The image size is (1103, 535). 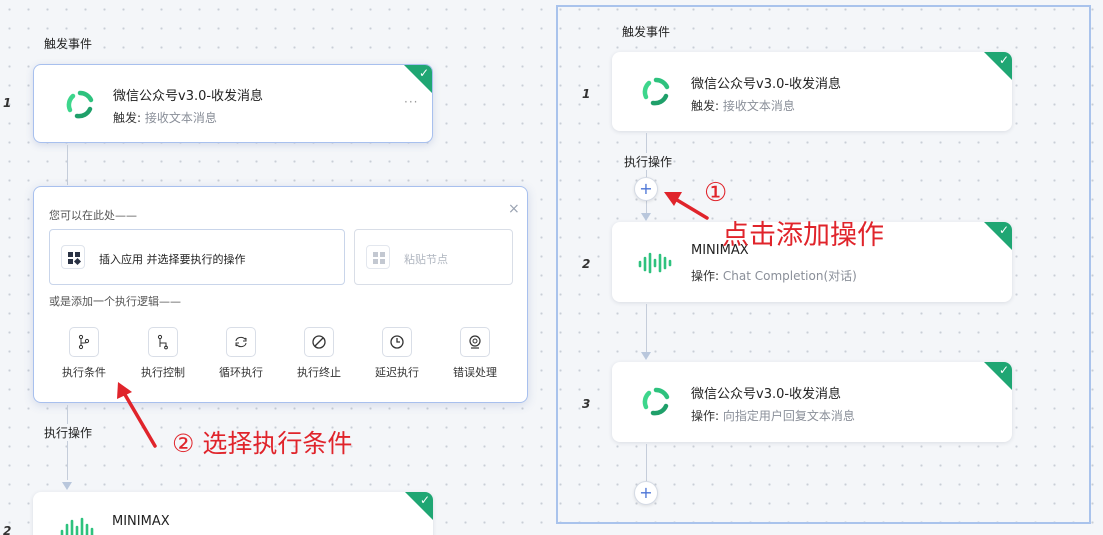 What do you see at coordinates (262, 443) in the screenshot?
I see `annotation-step2-text: ② 选择执行条件` at bounding box center [262, 443].